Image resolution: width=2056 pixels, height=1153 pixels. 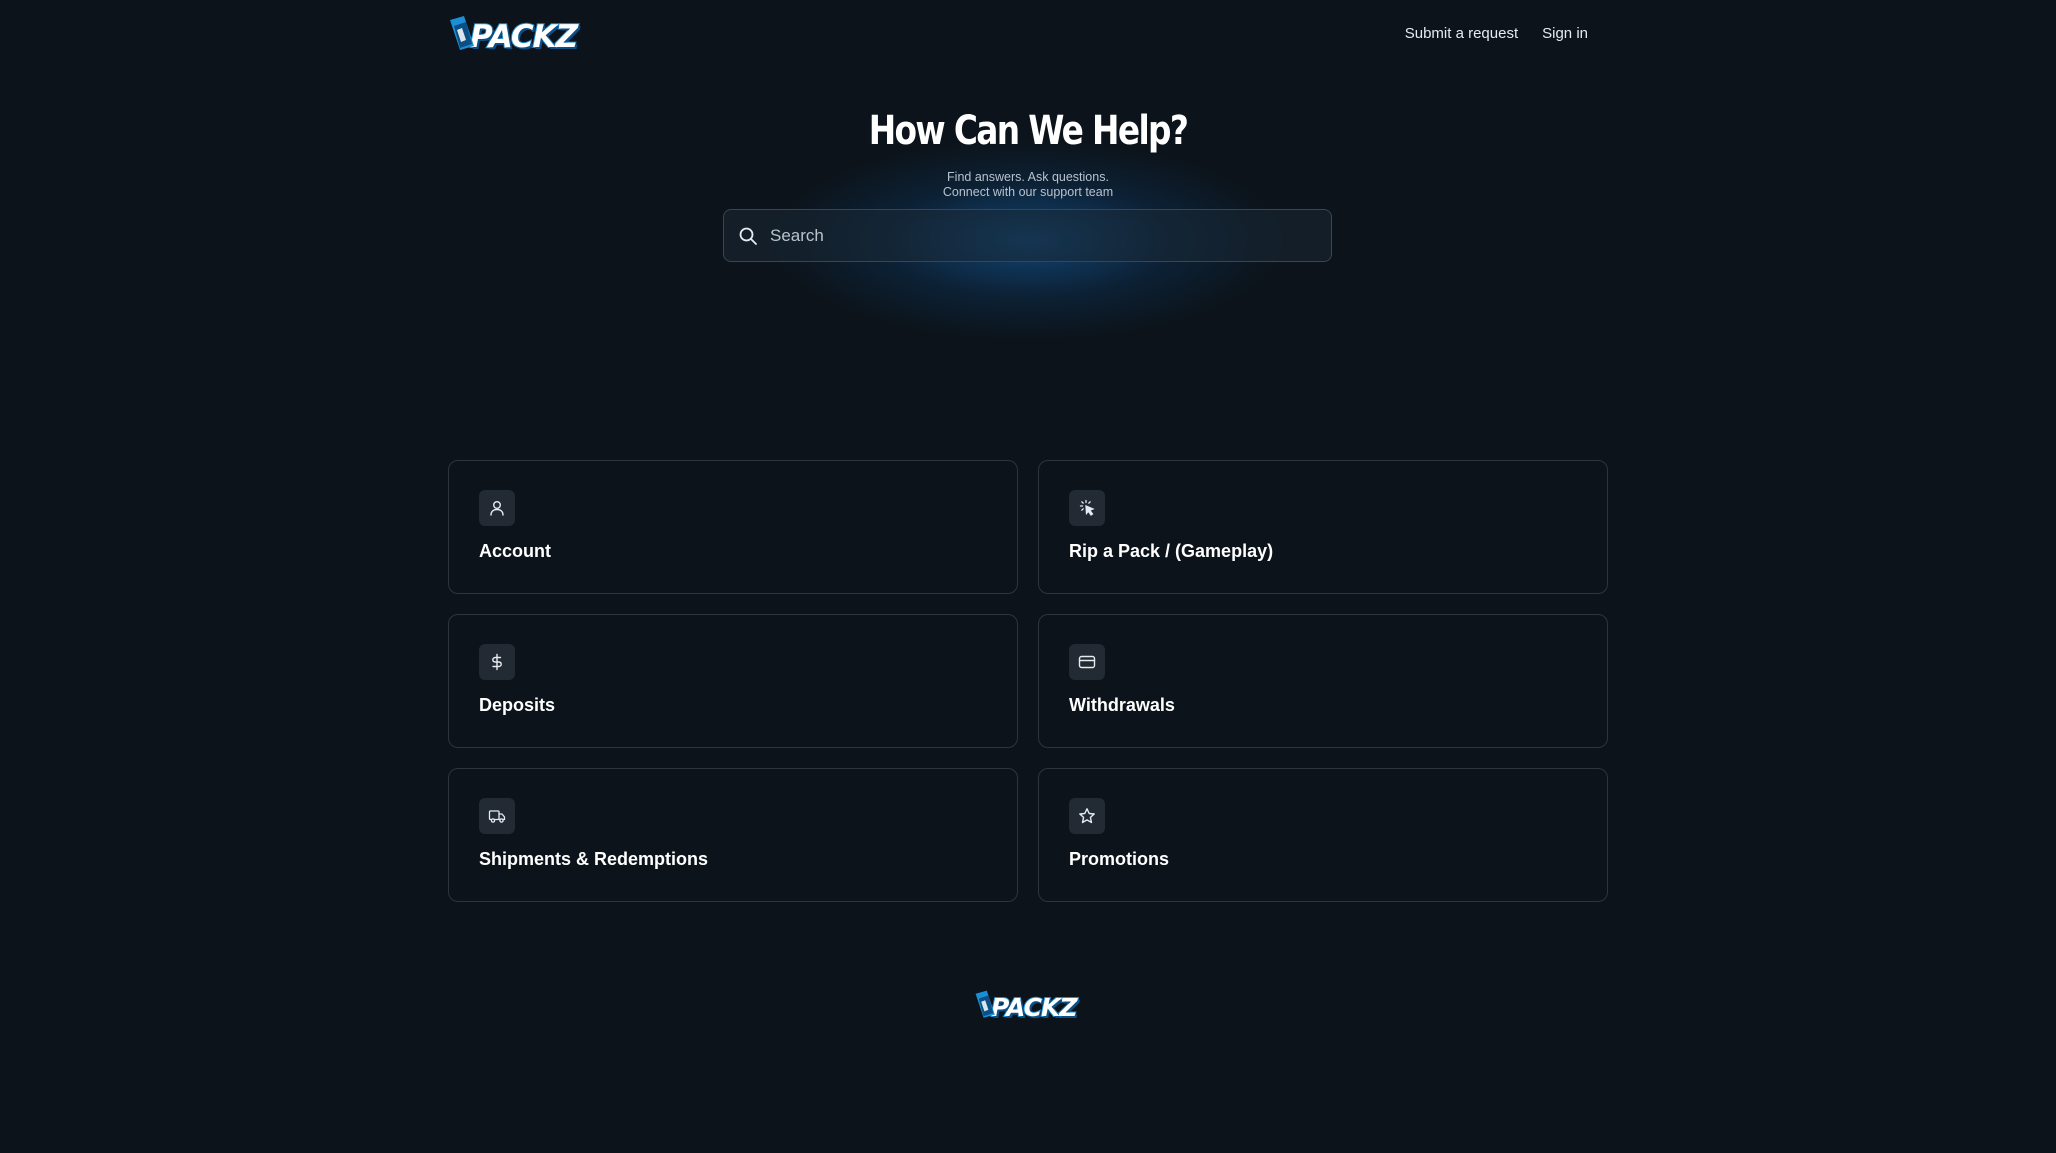 I want to click on top-nav: Submit a request Sign in, so click(x=1496, y=33).